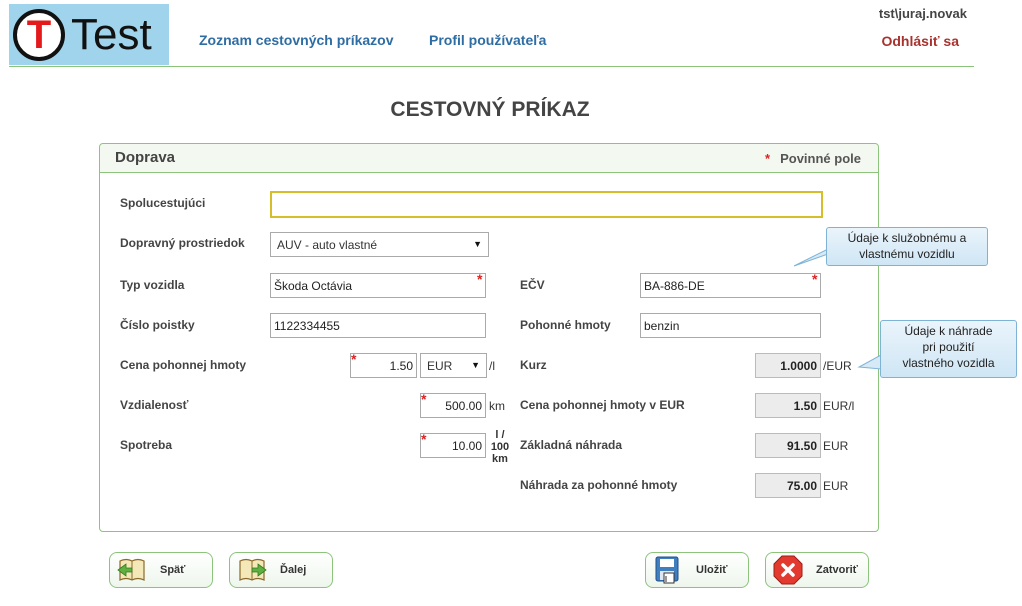 The height and width of the screenshot is (606, 1022). Describe the element at coordinates (948, 363) in the screenshot. I see `callout-line: vlastného vozidla` at that location.